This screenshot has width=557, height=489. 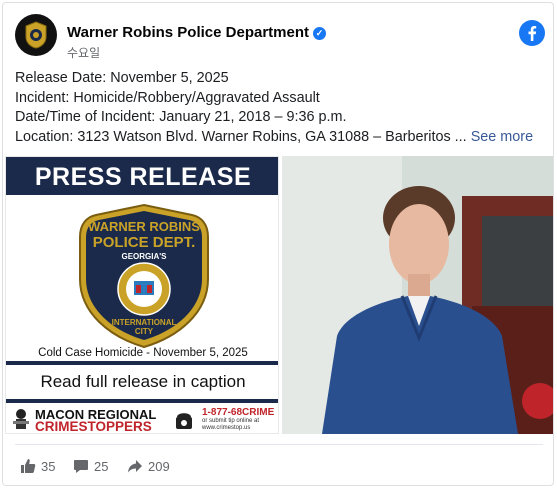 I want to click on badge-text-top: WARNER ROBINS, so click(x=144, y=226).